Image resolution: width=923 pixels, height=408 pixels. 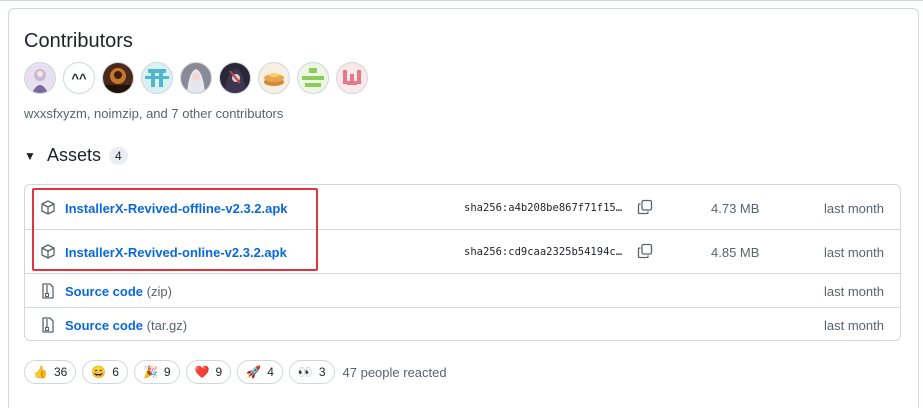 I want to click on avatar-white-hair, so click(x=196, y=78).